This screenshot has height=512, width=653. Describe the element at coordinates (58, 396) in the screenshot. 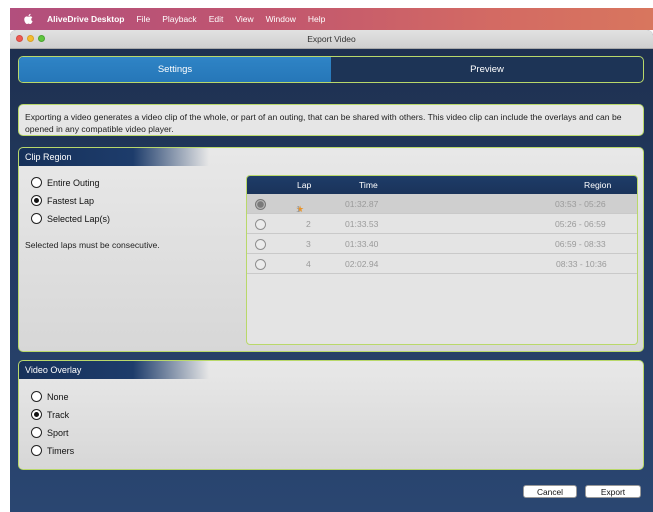

I see `radio-label: None` at that location.